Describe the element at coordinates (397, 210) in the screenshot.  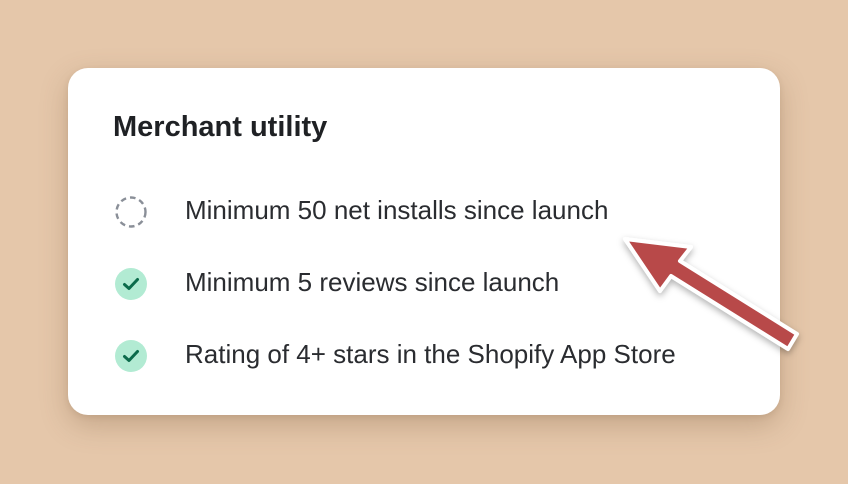
I see `requirement-label: Minimum 50 net installs since launch` at that location.